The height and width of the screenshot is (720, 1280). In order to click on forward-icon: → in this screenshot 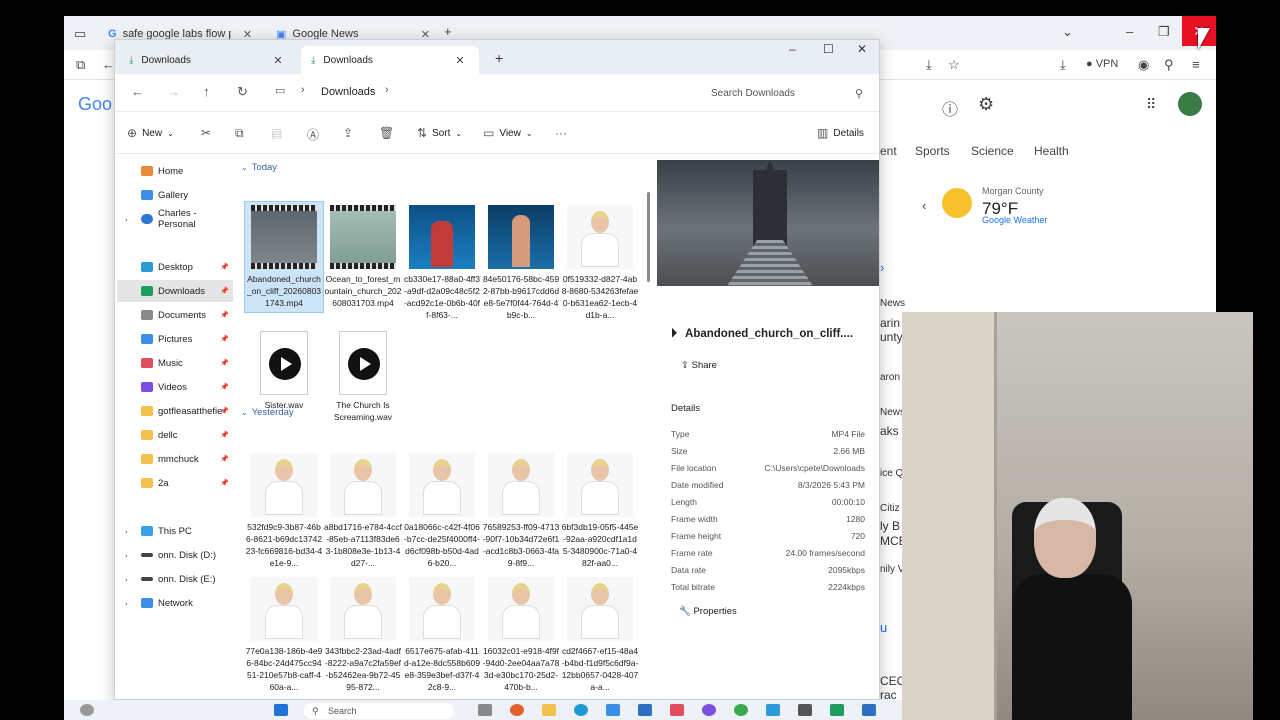, I will do `click(173, 91)`.